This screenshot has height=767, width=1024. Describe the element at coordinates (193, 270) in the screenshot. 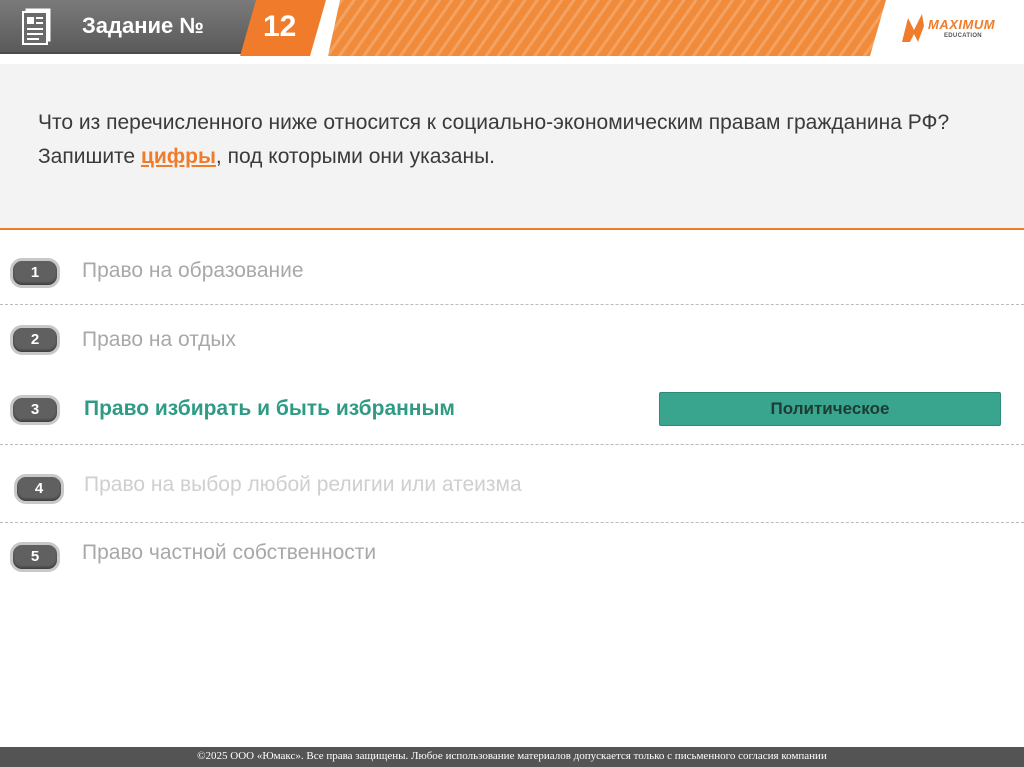

I see `option-text: Право на образование` at that location.